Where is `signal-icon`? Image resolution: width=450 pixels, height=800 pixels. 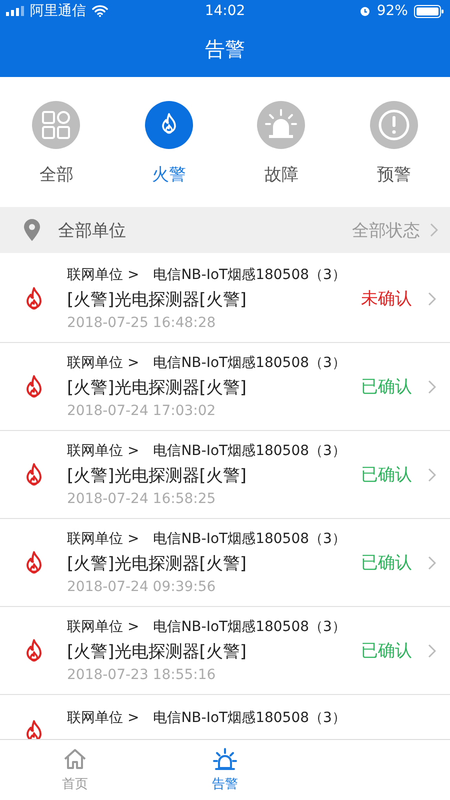 signal-icon is located at coordinates (15, 11).